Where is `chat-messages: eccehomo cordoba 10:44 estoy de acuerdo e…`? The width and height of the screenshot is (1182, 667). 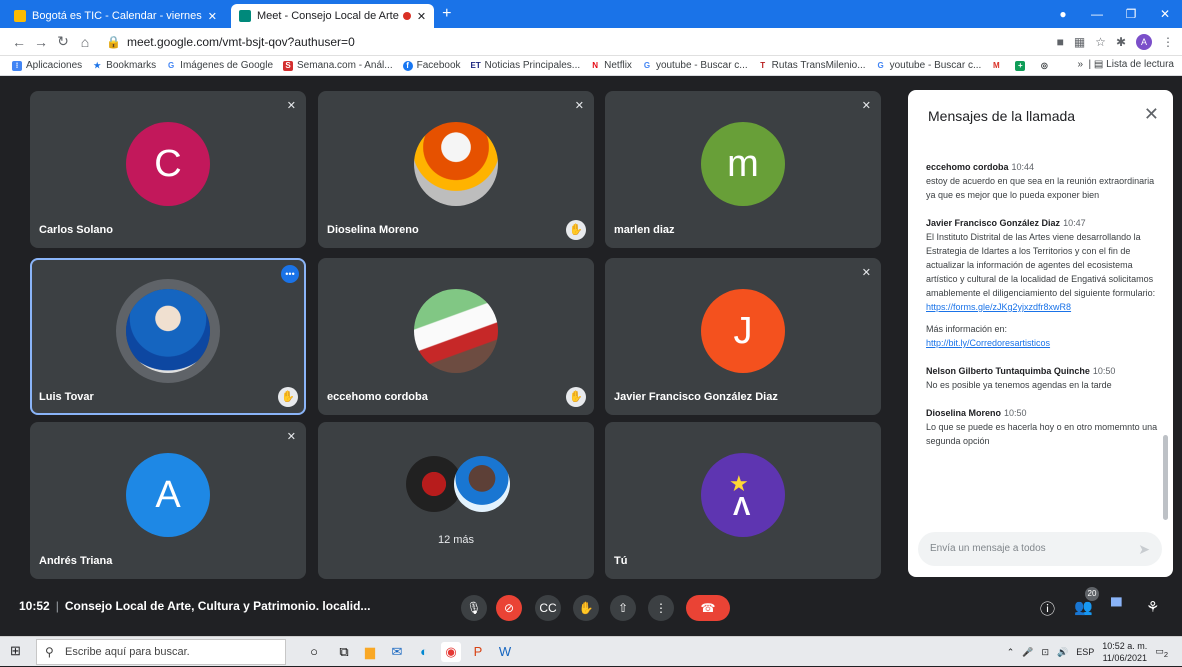 chat-messages: eccehomo cordoba 10:44 estoy de acuerdo e… is located at coordinates (1042, 311).